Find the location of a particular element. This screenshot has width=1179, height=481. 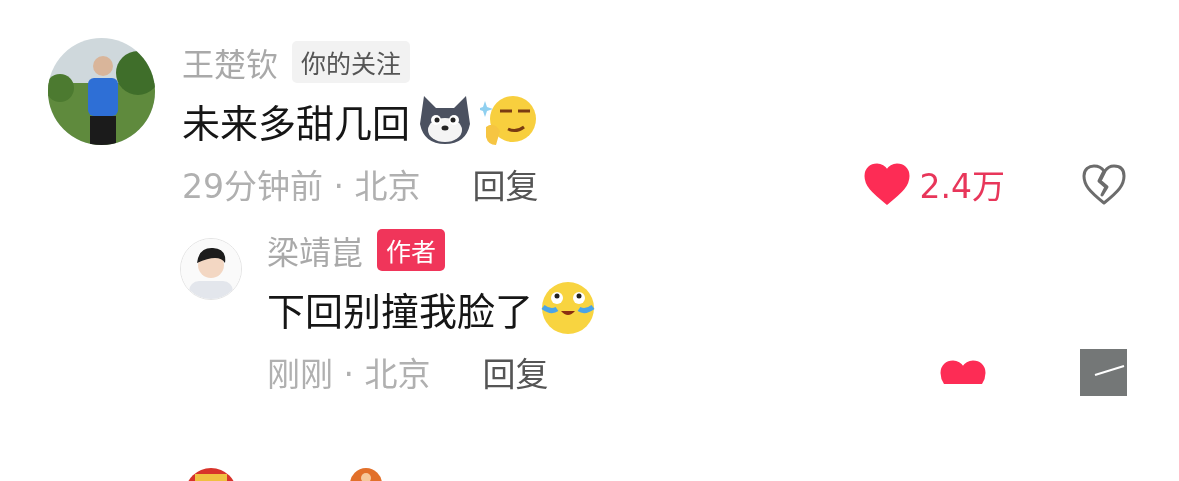

square-icon is located at coordinates (1103, 372).